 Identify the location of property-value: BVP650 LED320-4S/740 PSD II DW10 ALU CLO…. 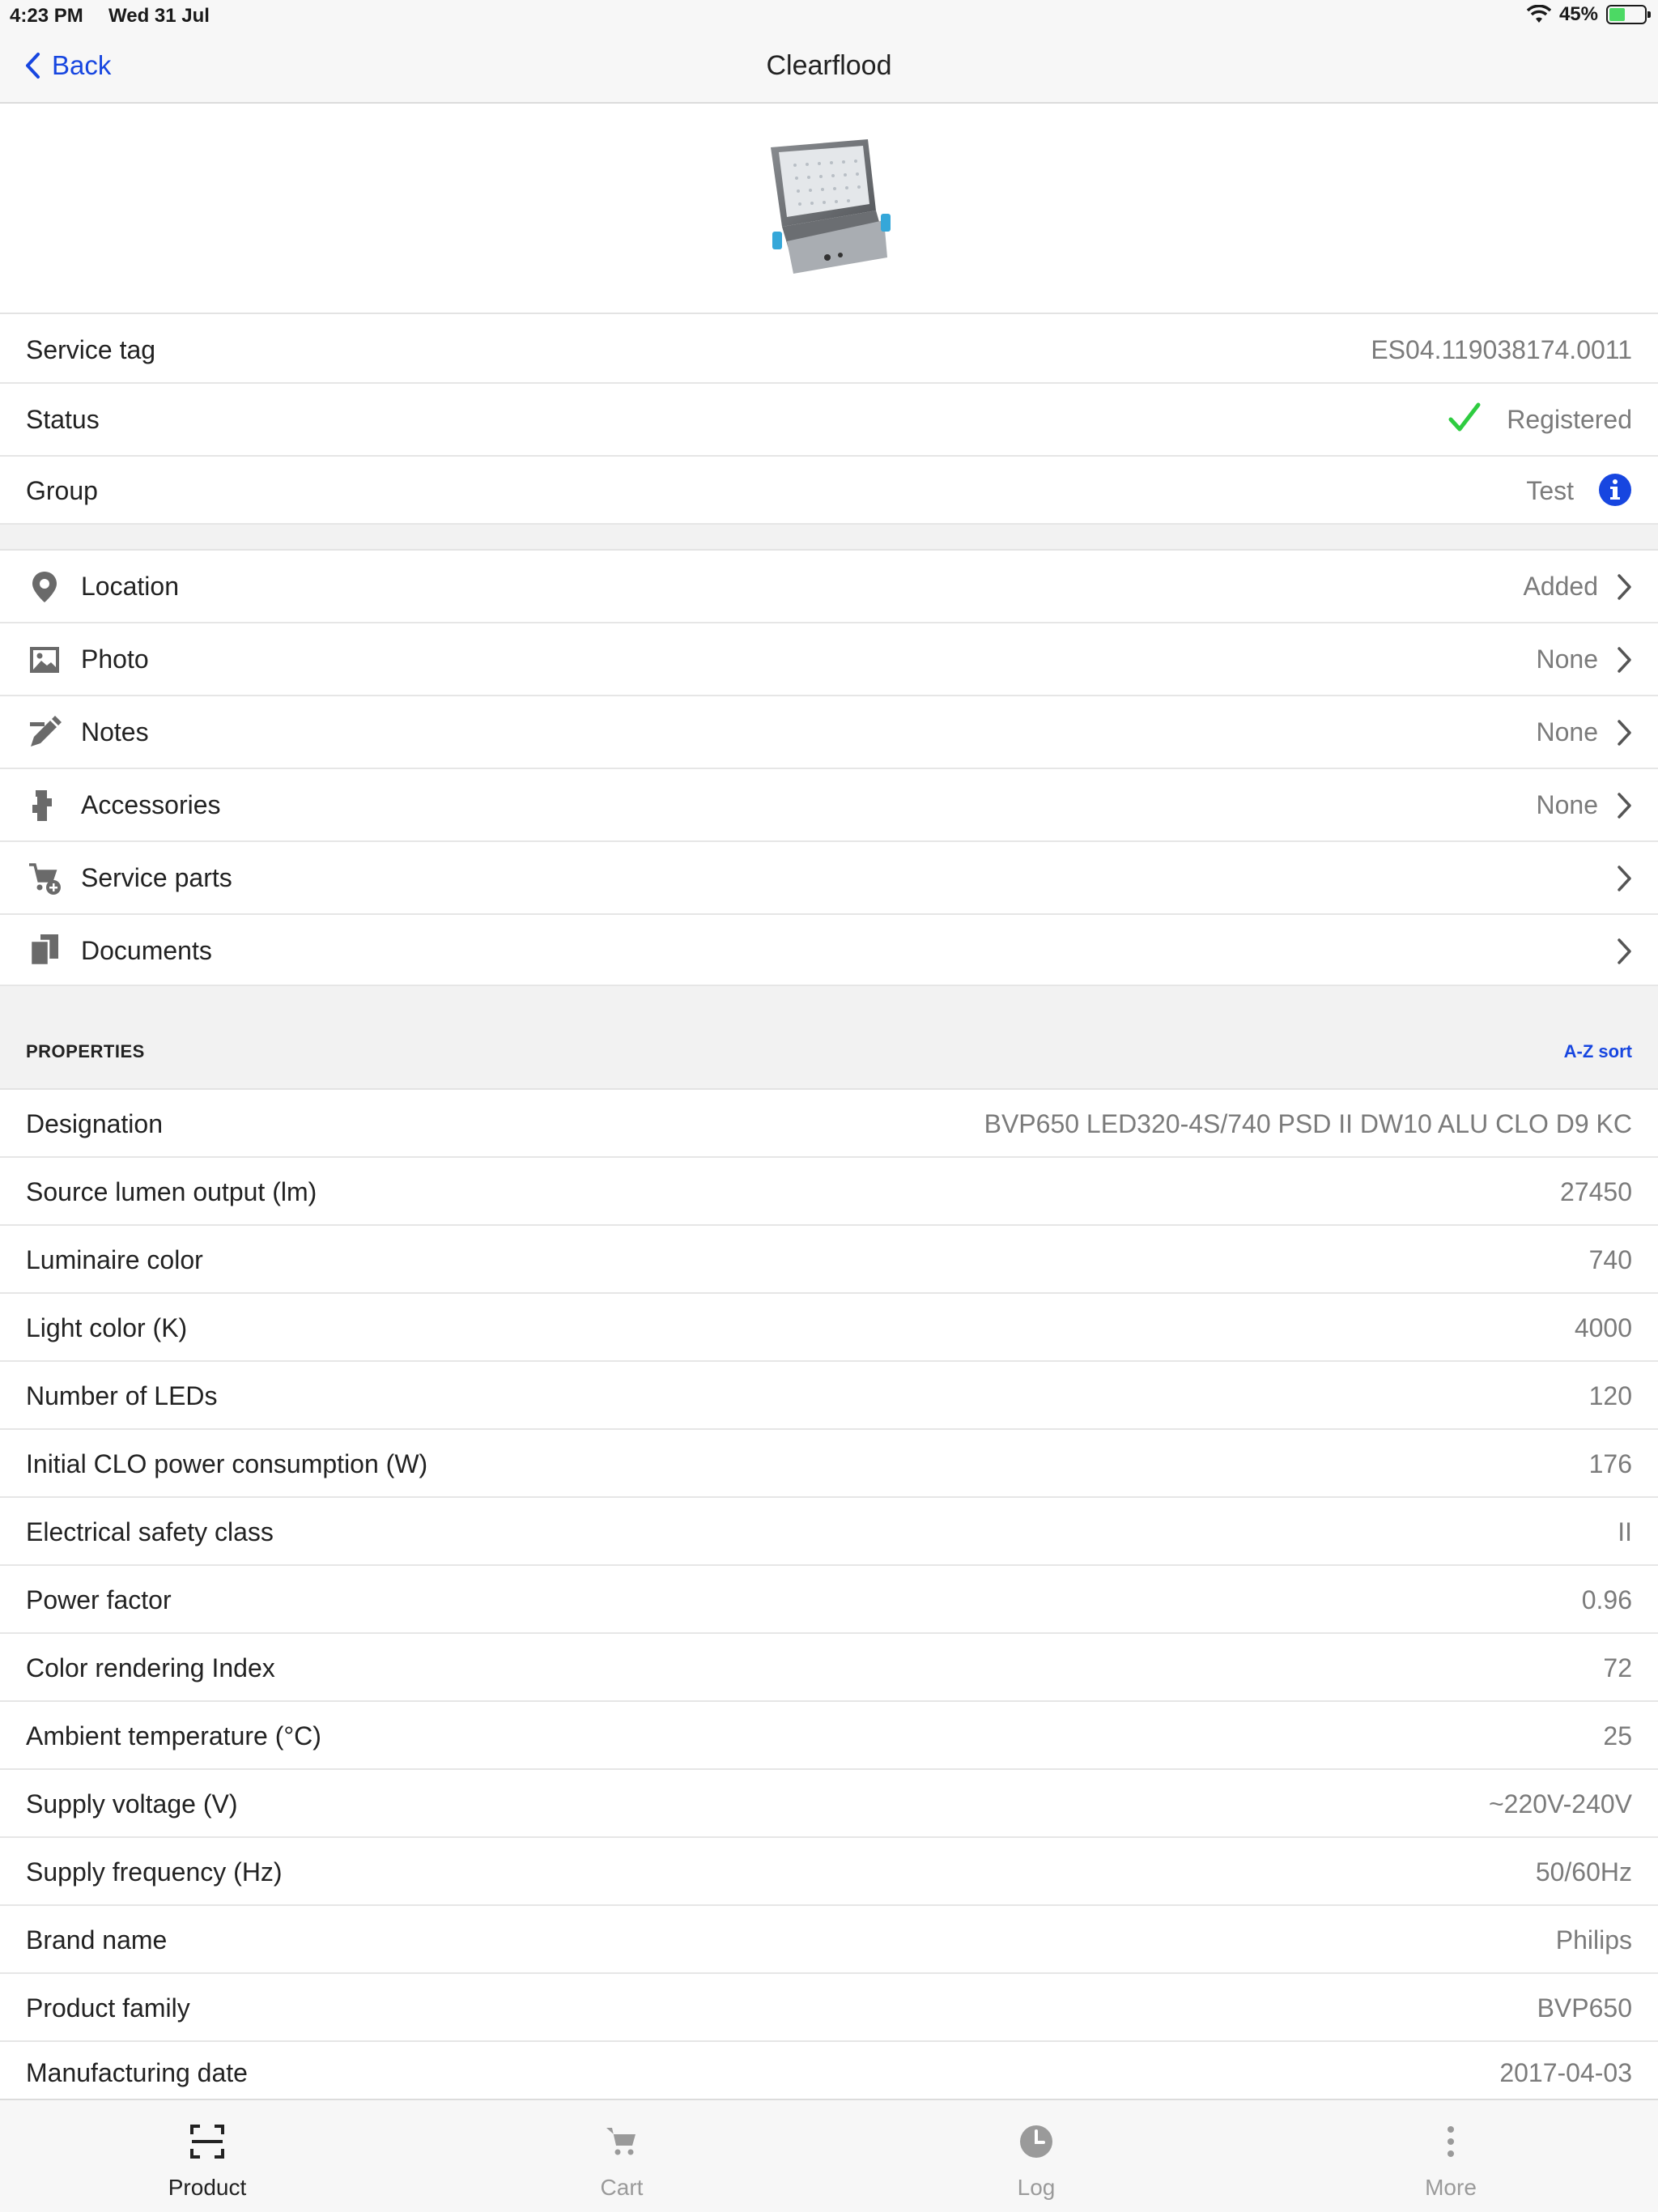
(1308, 1123).